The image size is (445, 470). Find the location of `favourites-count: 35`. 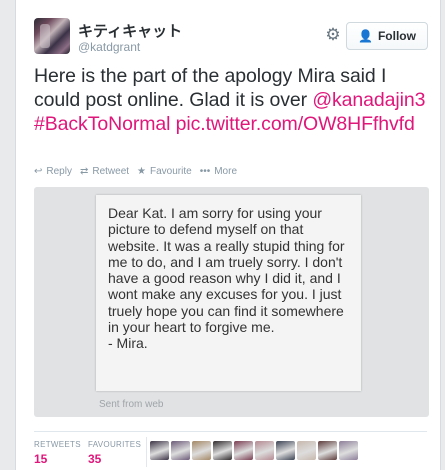

favourites-count: 35 is located at coordinates (94, 459).